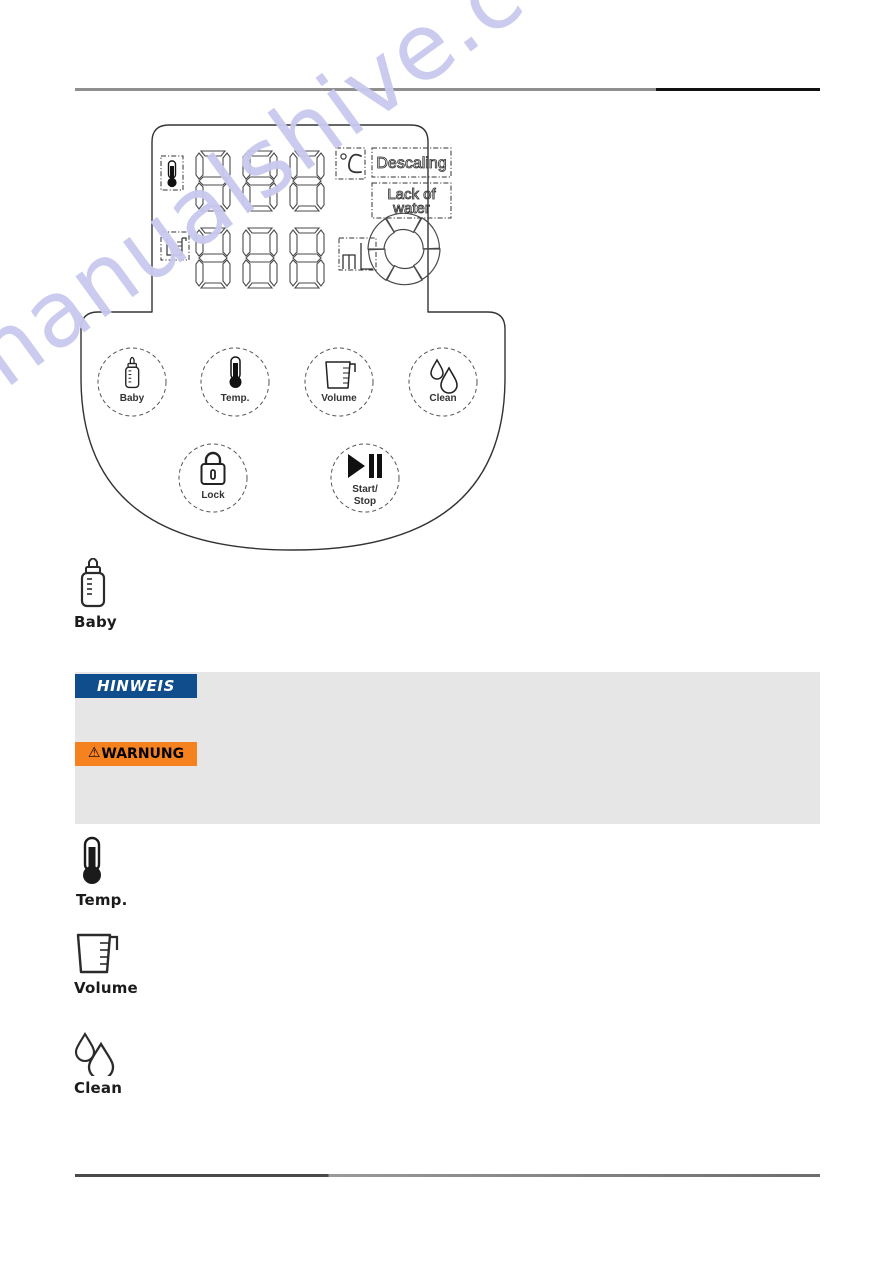 This screenshot has width=893, height=1263. What do you see at coordinates (101, 872) in the screenshot?
I see `icon-block-temp: Temp.` at bounding box center [101, 872].